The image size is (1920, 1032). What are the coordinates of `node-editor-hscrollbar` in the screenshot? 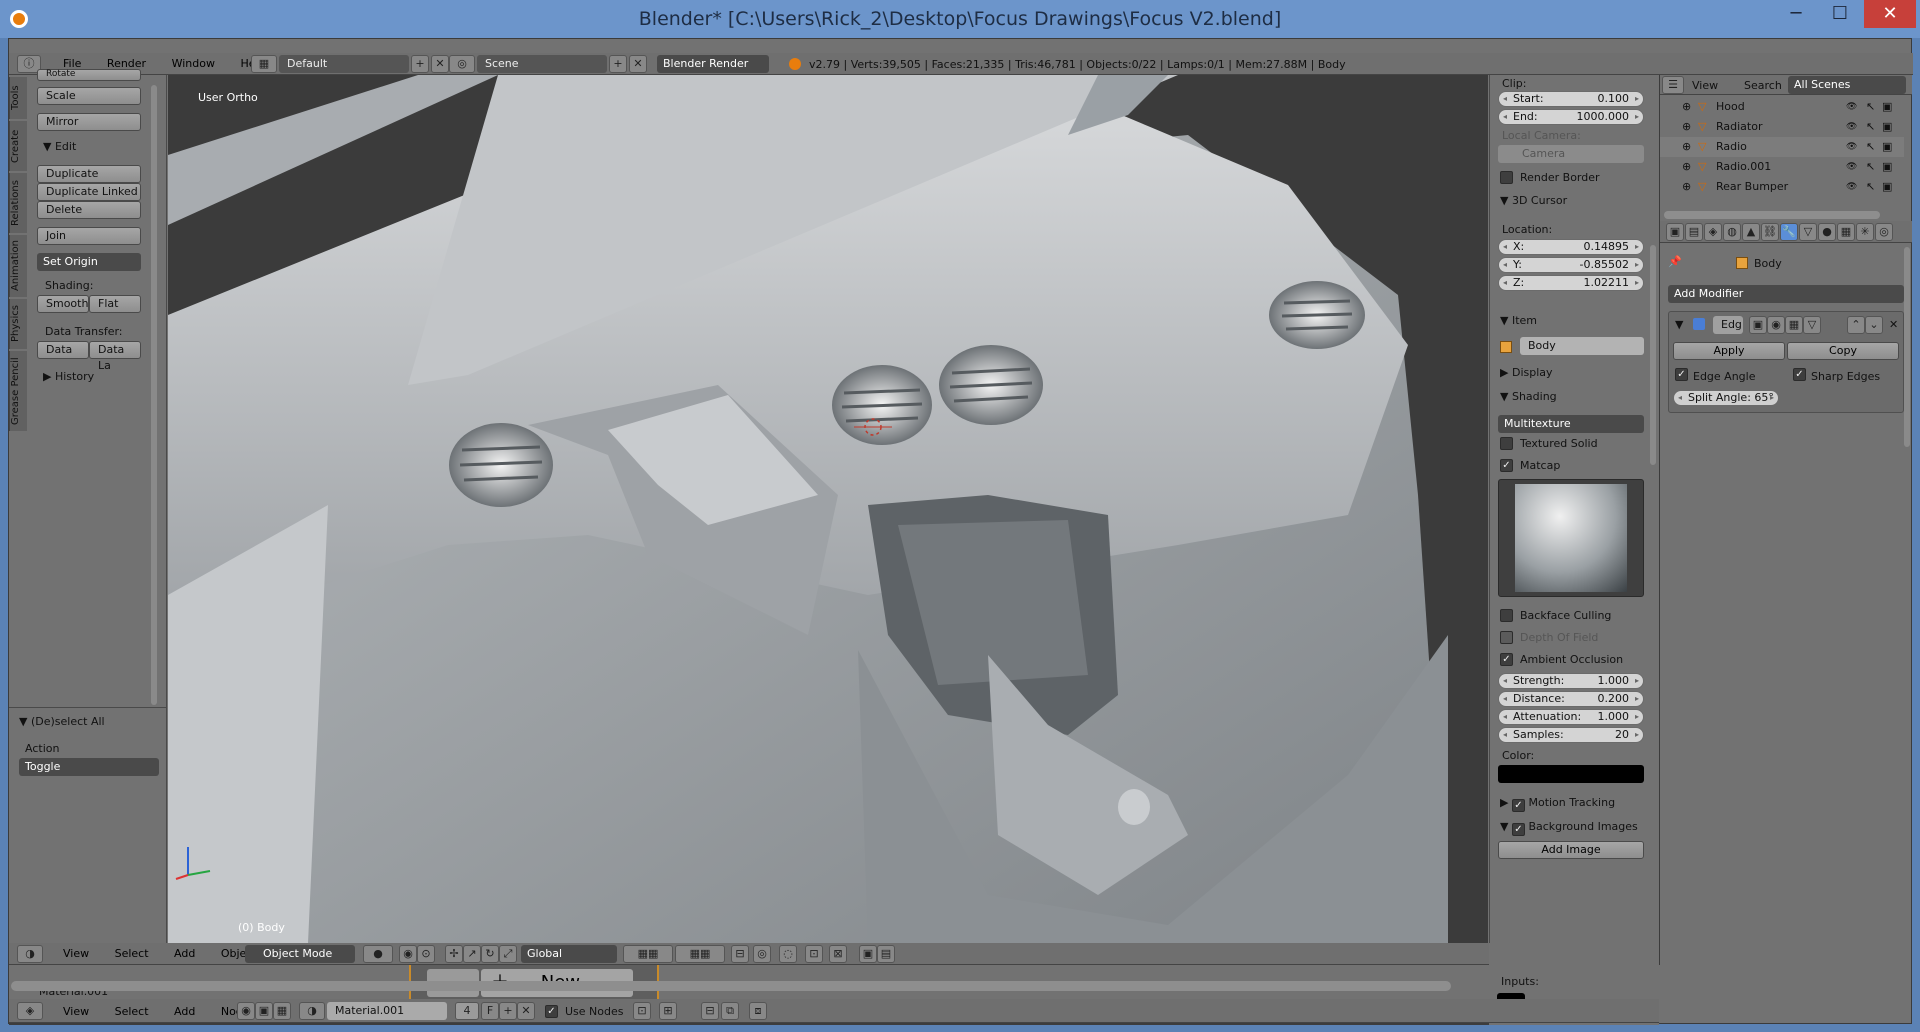 It's located at (731, 986).